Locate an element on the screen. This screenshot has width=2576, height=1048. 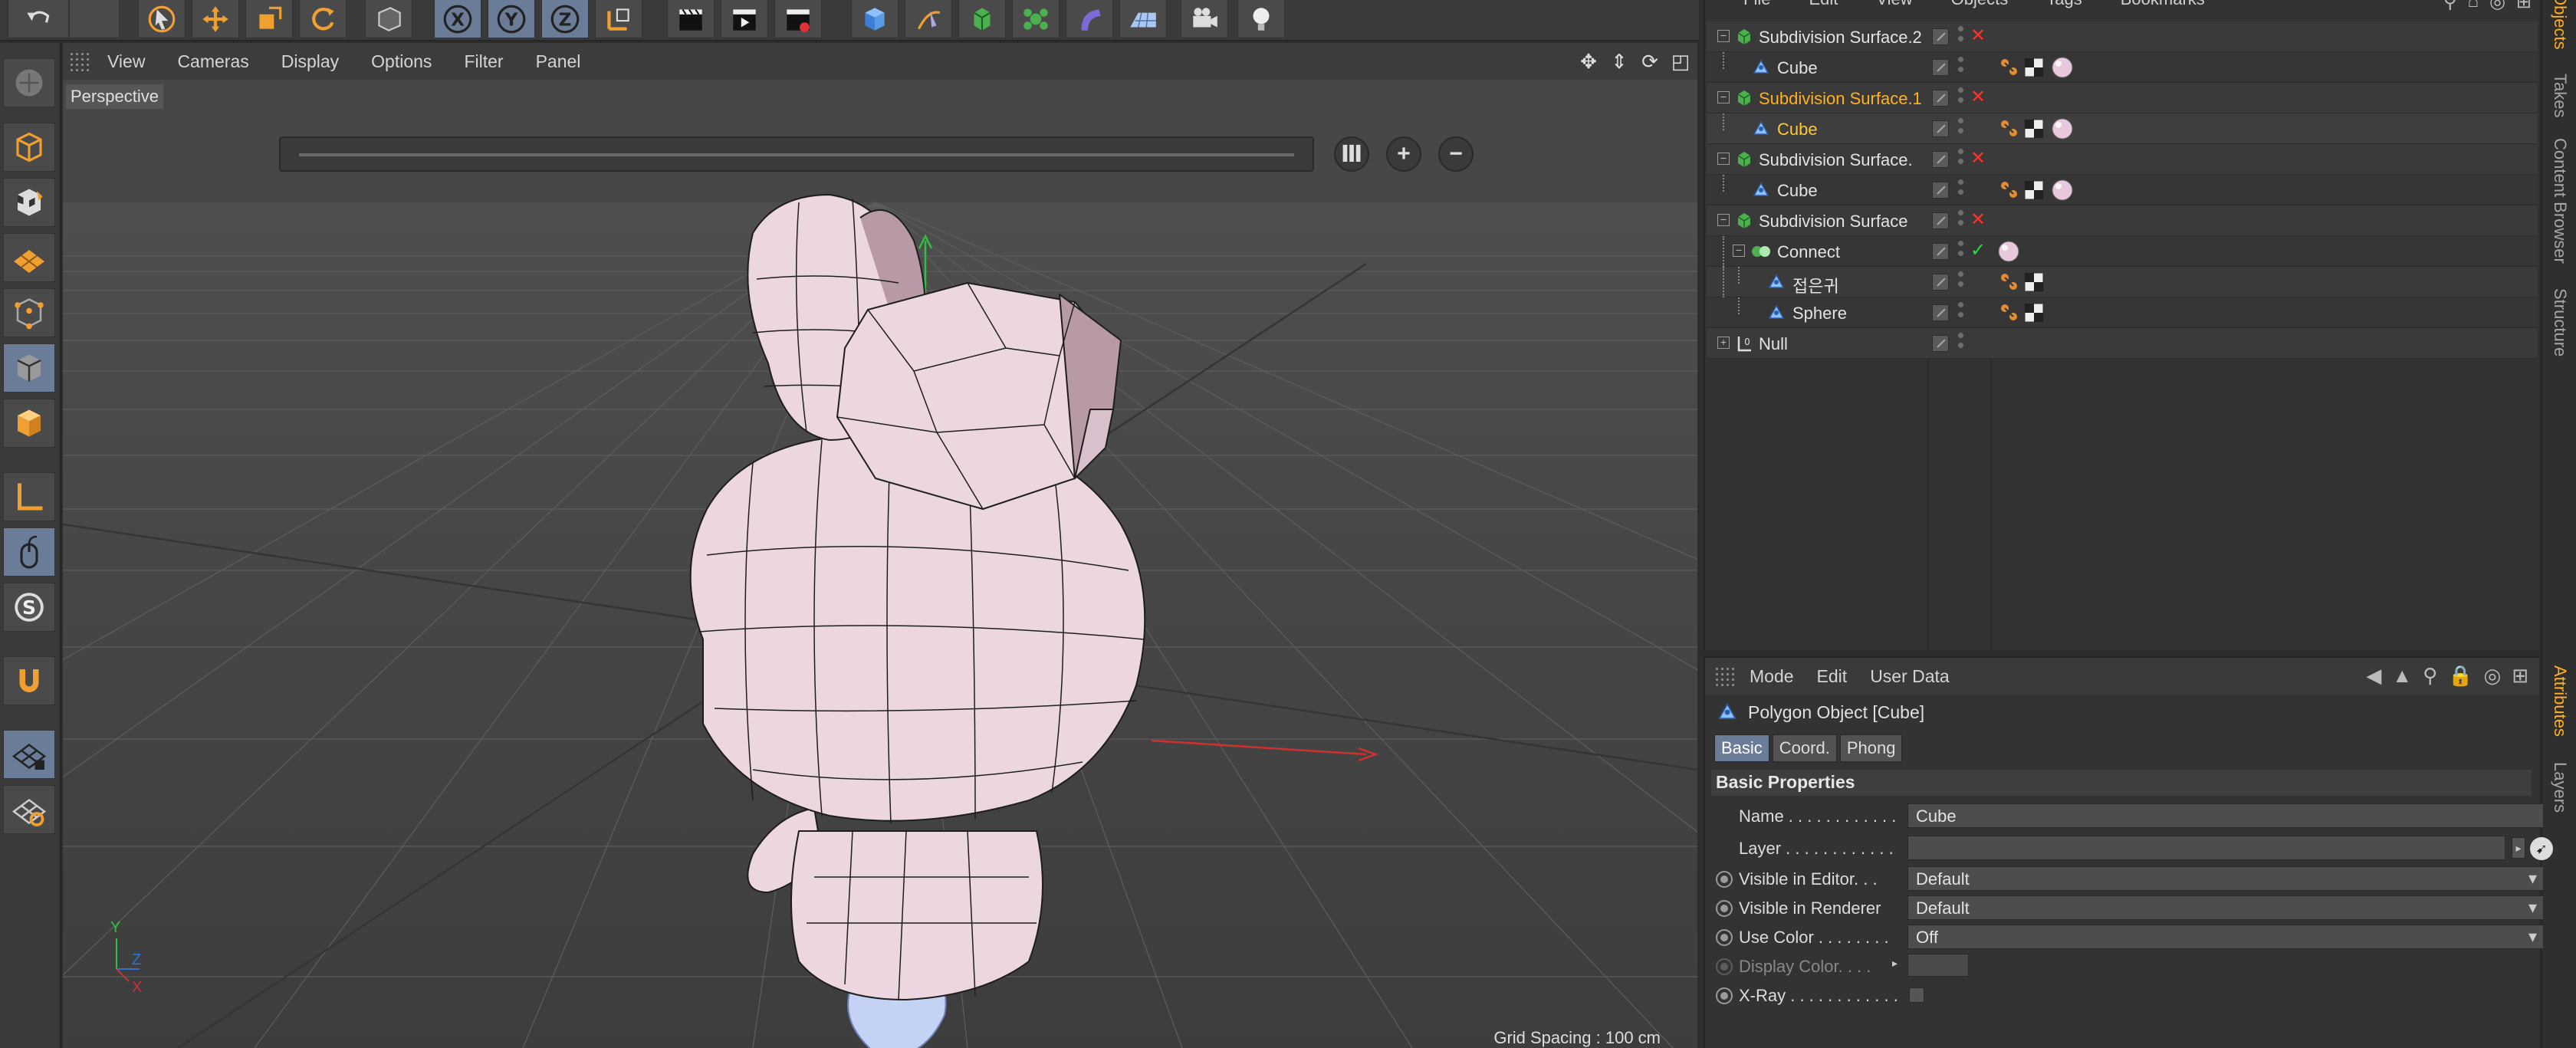
menu-options: Options is located at coordinates (401, 61).